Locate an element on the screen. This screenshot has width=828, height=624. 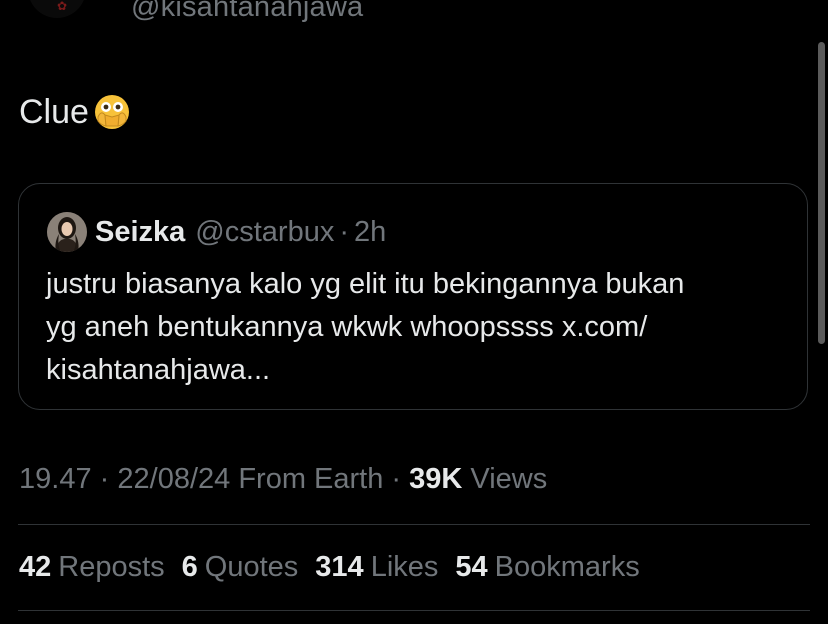
tweet-text-content: Clue is located at coordinates (54, 112).